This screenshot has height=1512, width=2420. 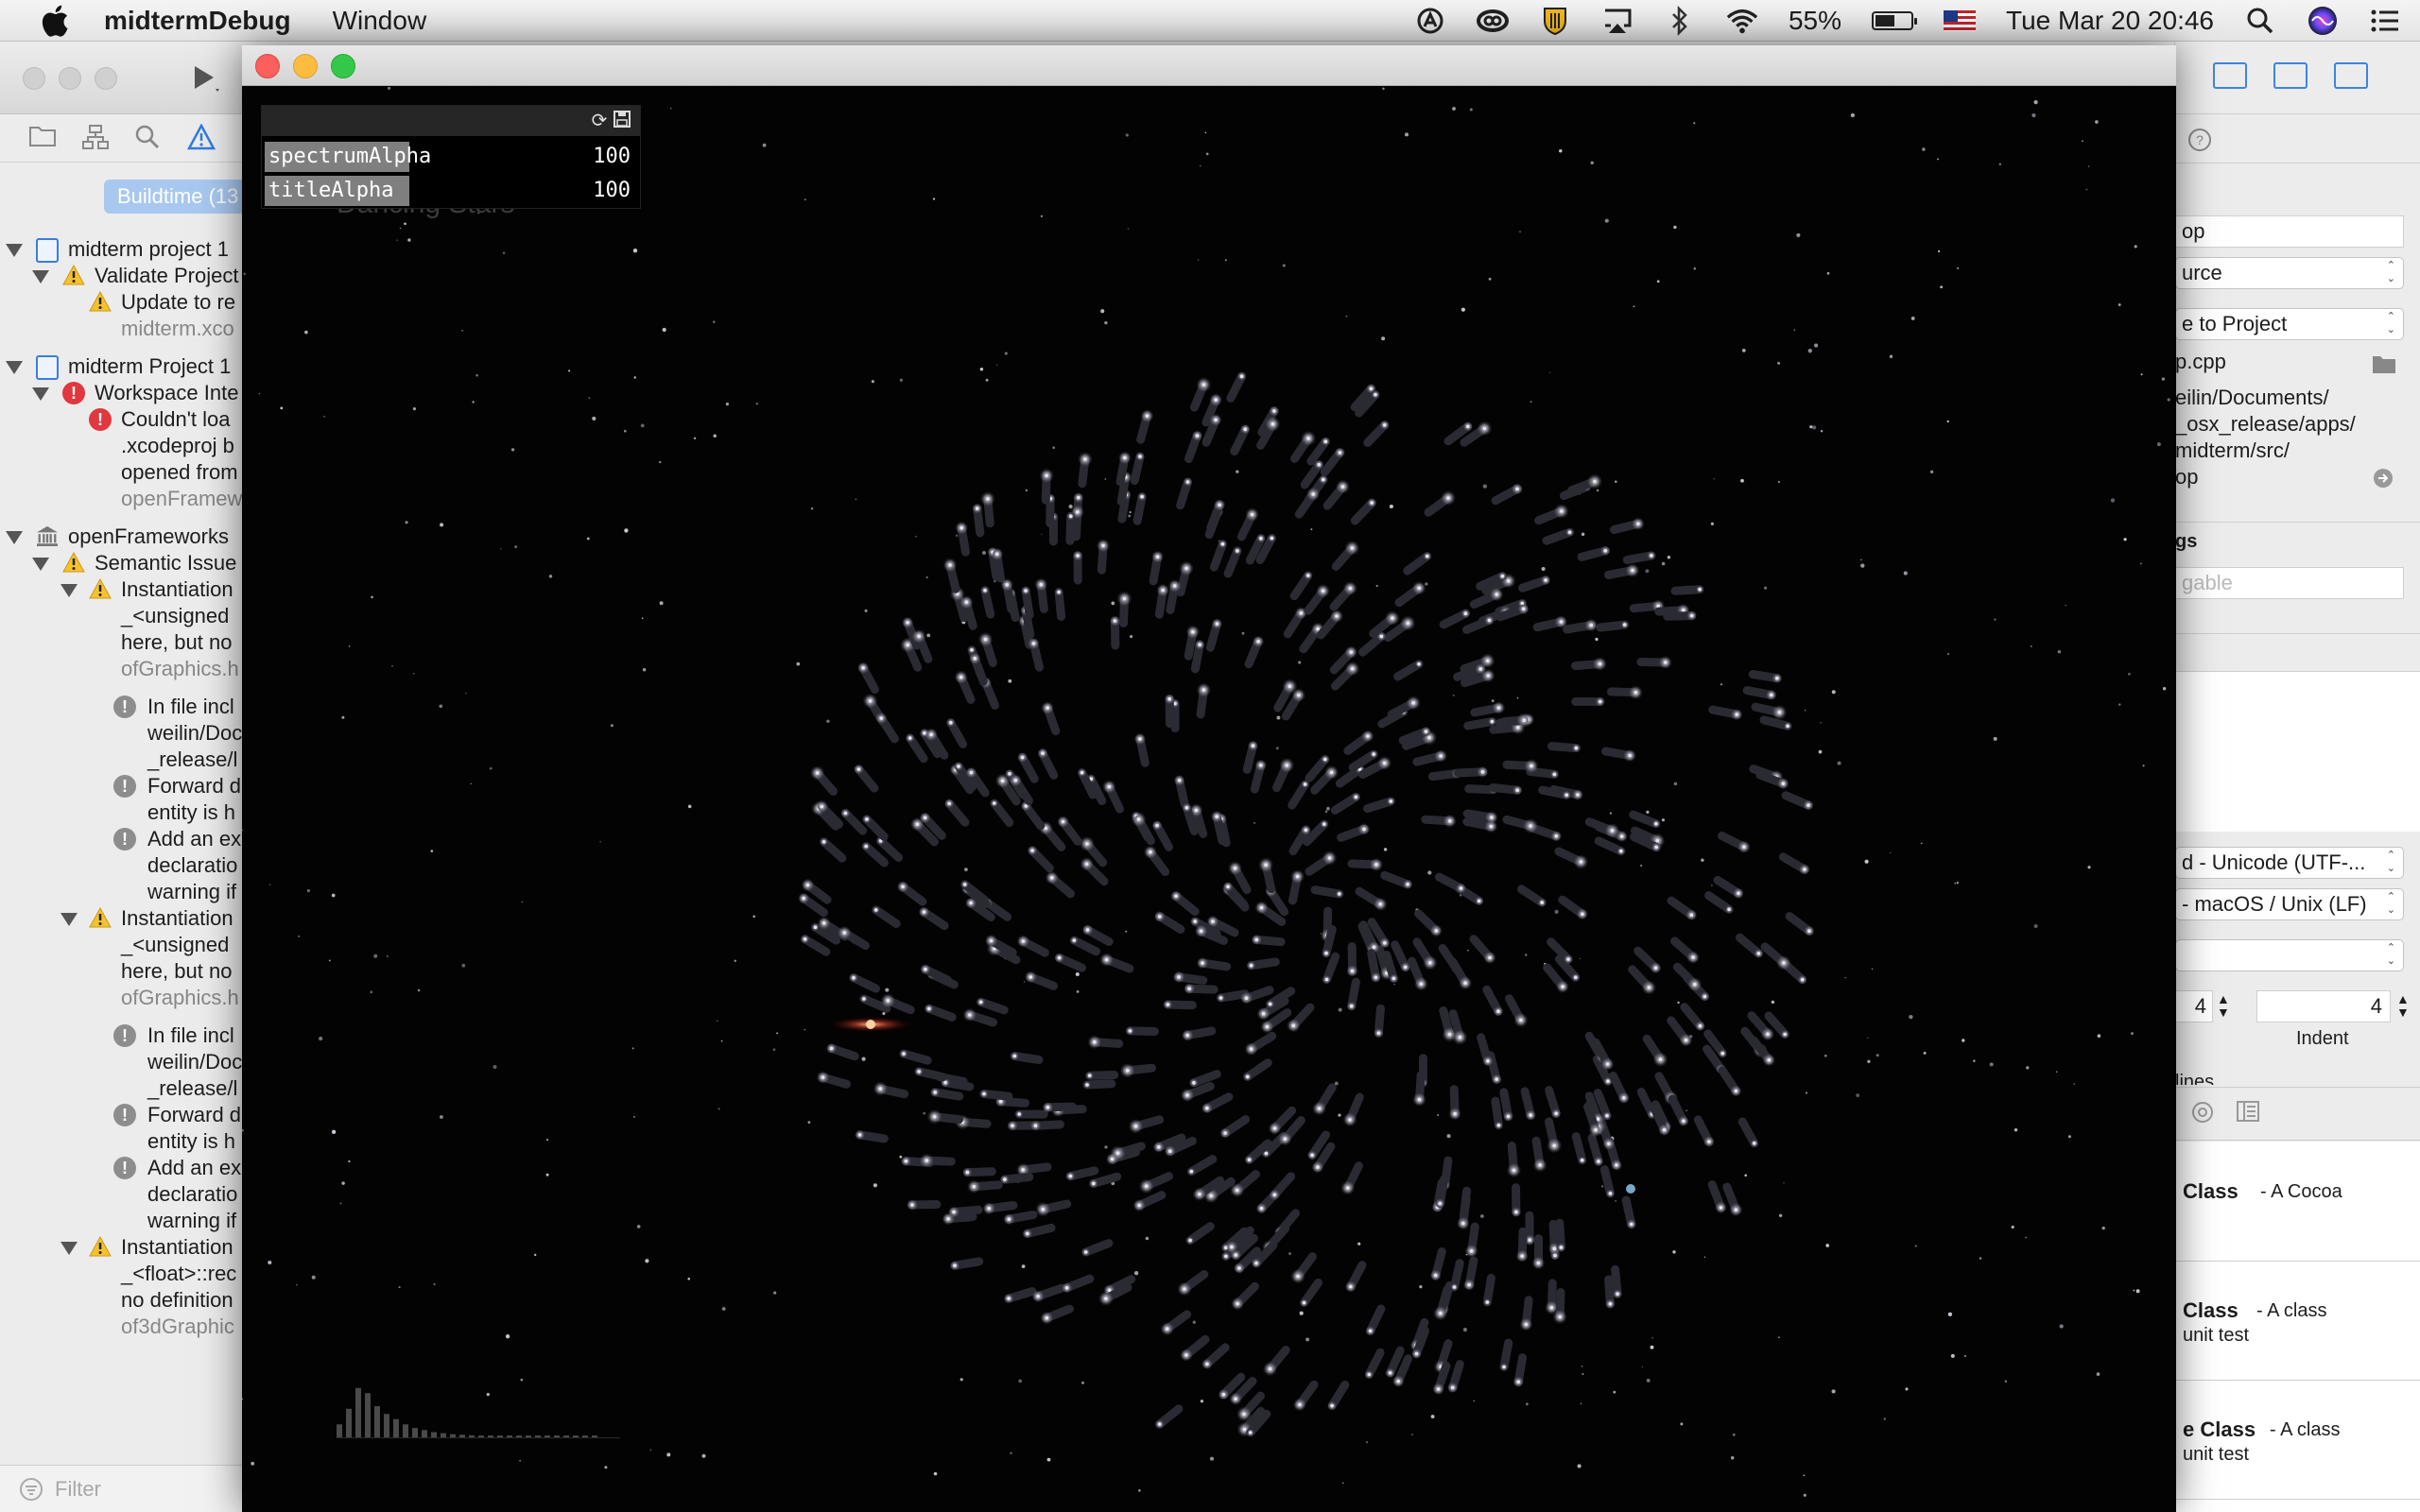 I want to click on debug-area-toggle-icon, so click(x=2290, y=75).